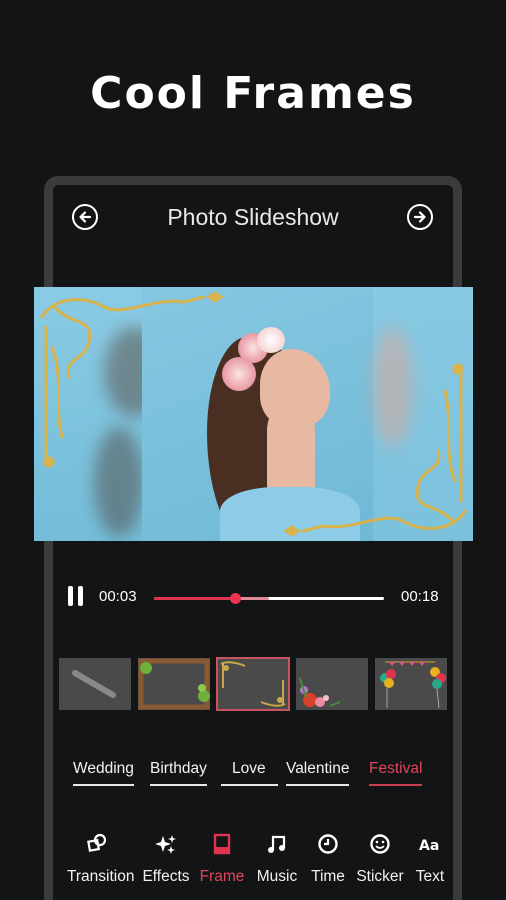  What do you see at coordinates (222, 844) in the screenshot?
I see `frame-icon` at bounding box center [222, 844].